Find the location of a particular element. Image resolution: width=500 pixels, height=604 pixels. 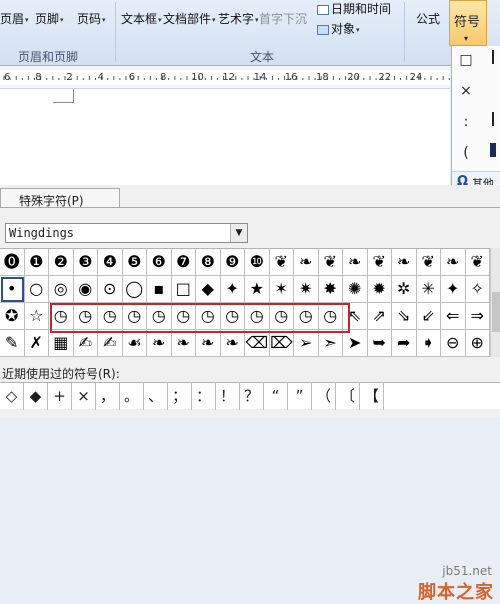

recent-symbol-cell: 。 is located at coordinates (132, 396).